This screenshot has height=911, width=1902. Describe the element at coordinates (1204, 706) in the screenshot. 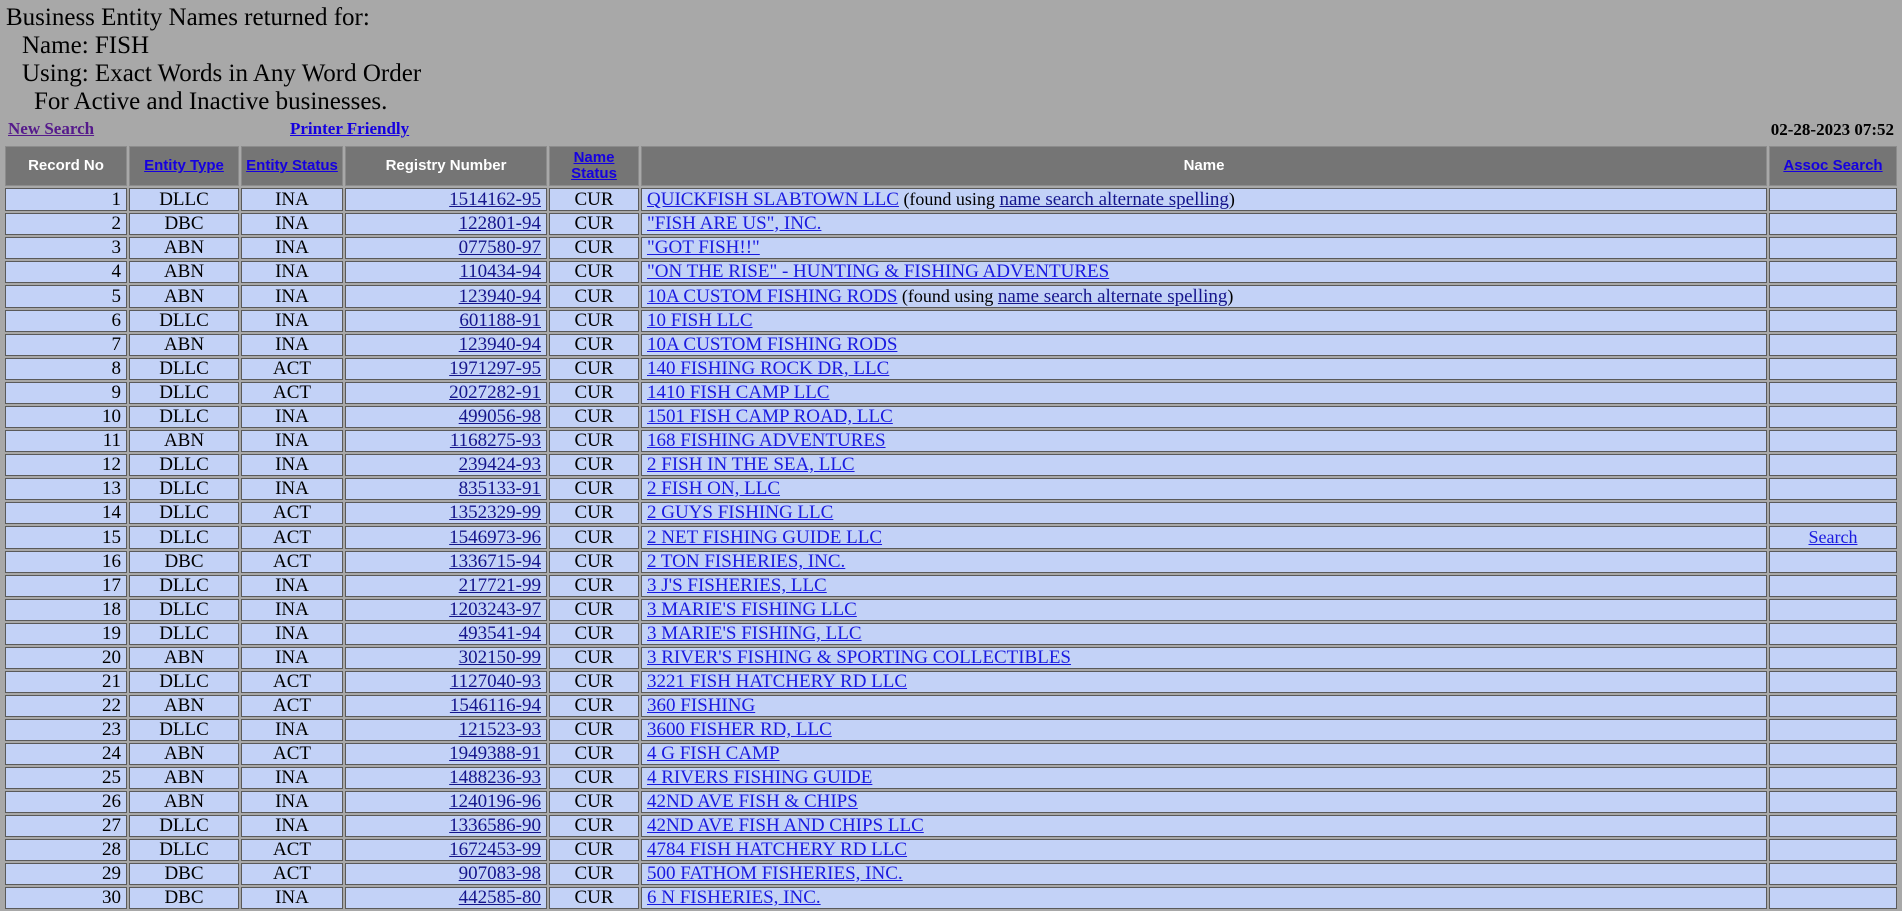

I see `cell-name: 360 FISHING` at that location.